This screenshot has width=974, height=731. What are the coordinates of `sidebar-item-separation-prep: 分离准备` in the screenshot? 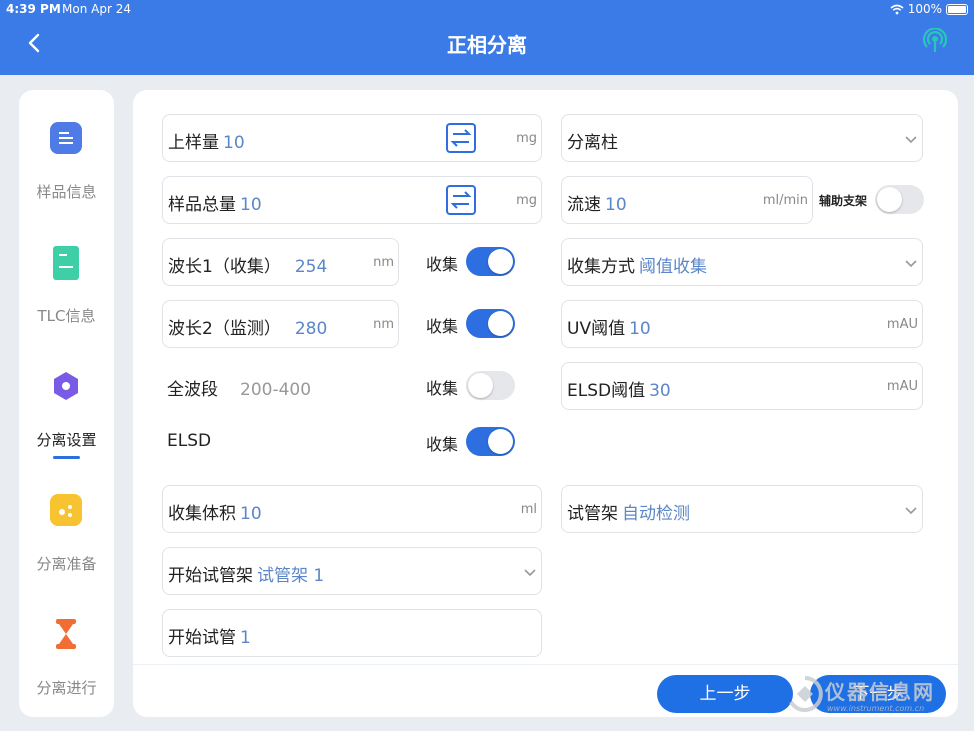 It's located at (66, 549).